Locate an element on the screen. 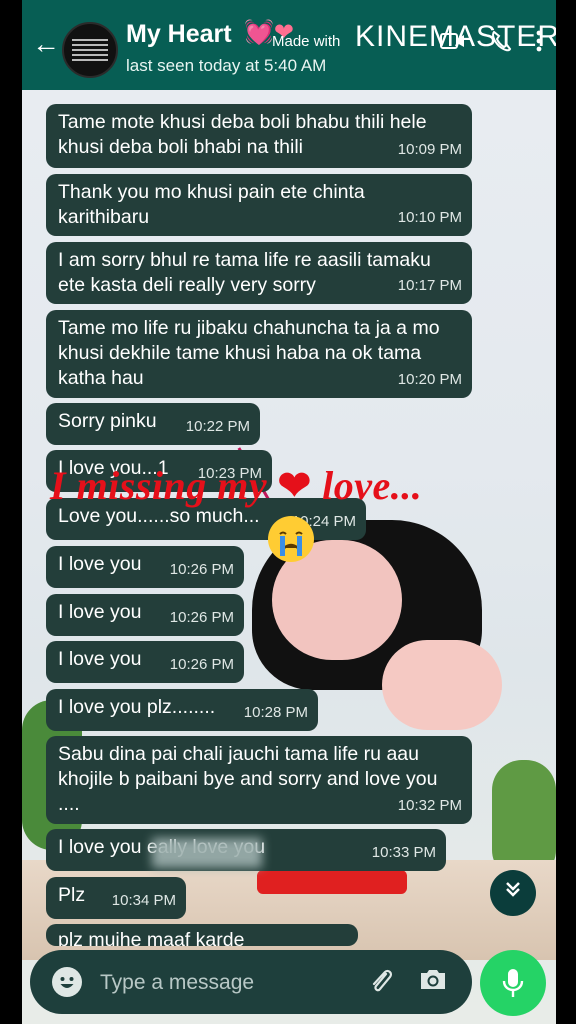  video-call-icon is located at coordinates (453, 44).